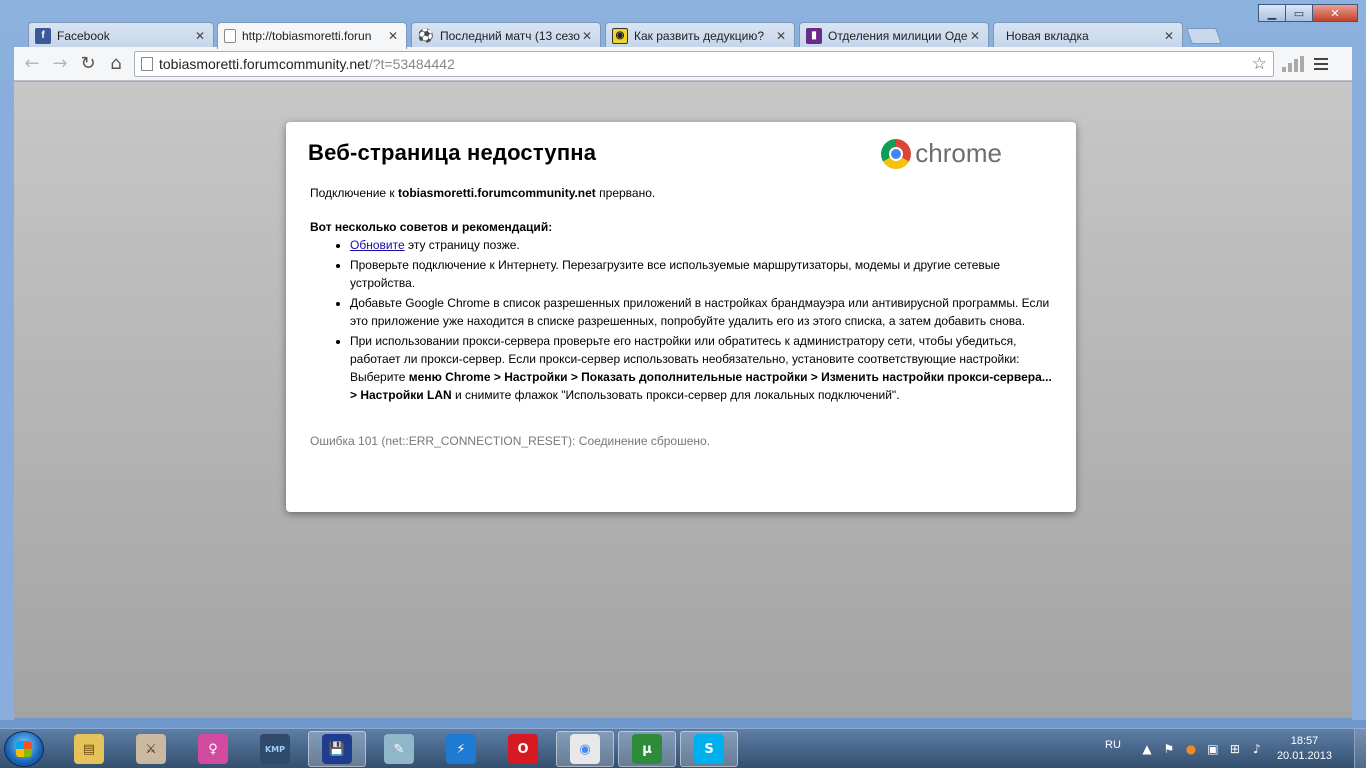 This screenshot has width=1366, height=768. What do you see at coordinates (116, 64) in the screenshot?
I see `home-icon: ⌂` at bounding box center [116, 64].